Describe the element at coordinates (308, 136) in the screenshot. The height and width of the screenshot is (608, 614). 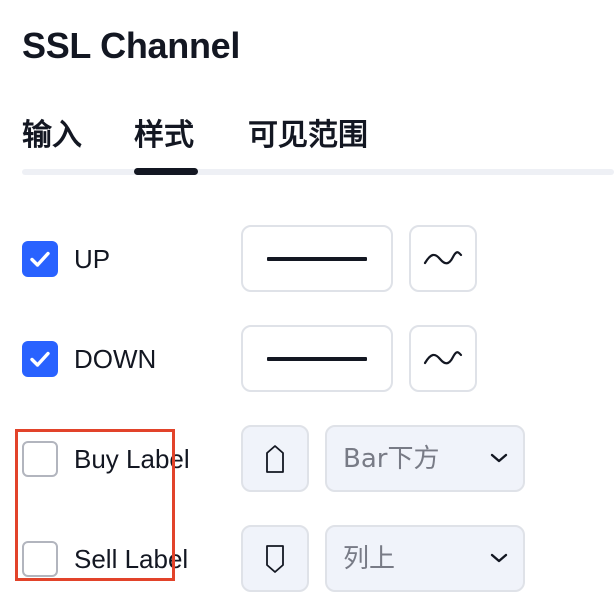
I see `tab-visibility: 可见范围` at that location.